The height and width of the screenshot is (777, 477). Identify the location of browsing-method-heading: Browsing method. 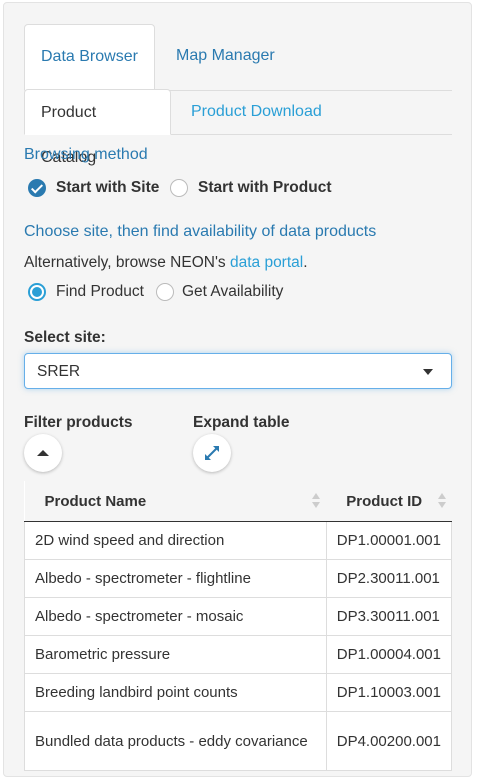
(86, 154).